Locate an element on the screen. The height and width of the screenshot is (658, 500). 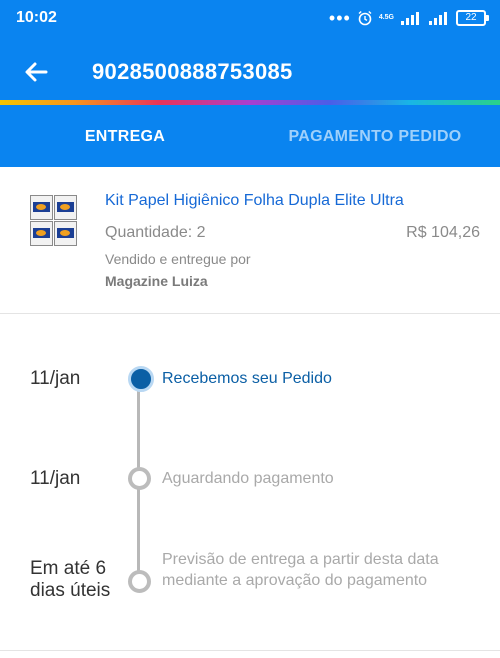
product-thumbnail is located at coordinates (53, 220).